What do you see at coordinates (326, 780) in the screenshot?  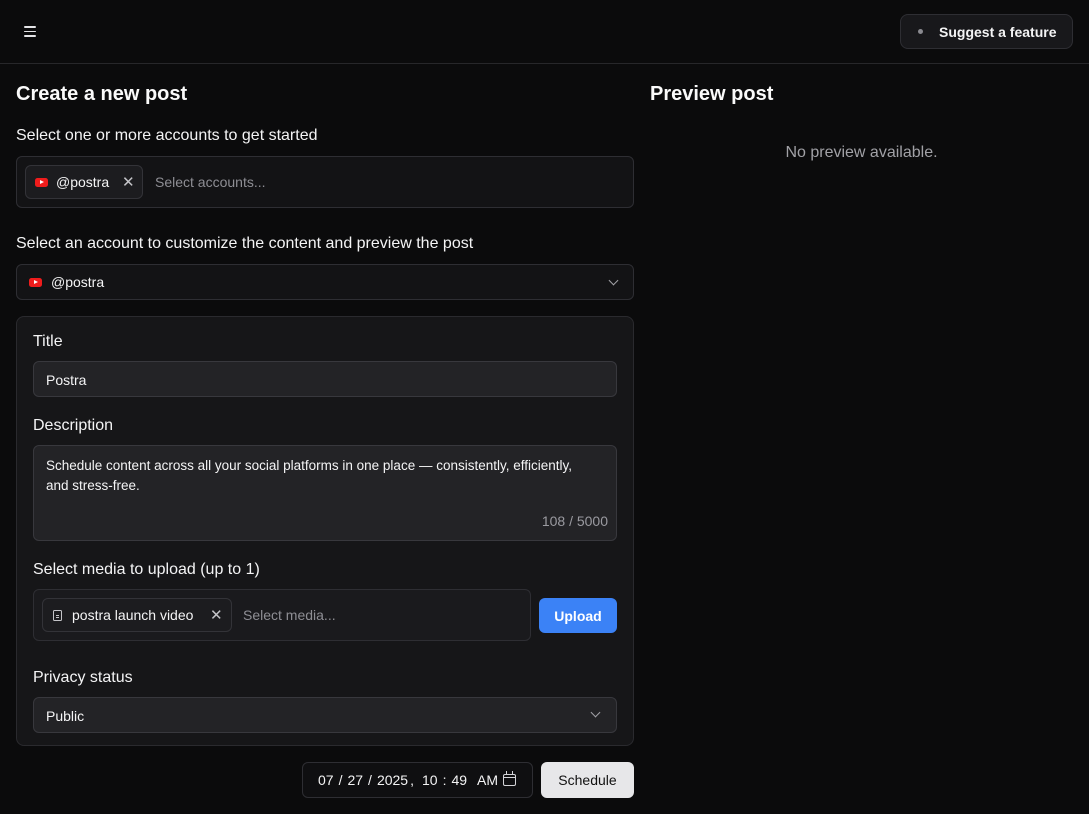 I see `month-field: 07` at bounding box center [326, 780].